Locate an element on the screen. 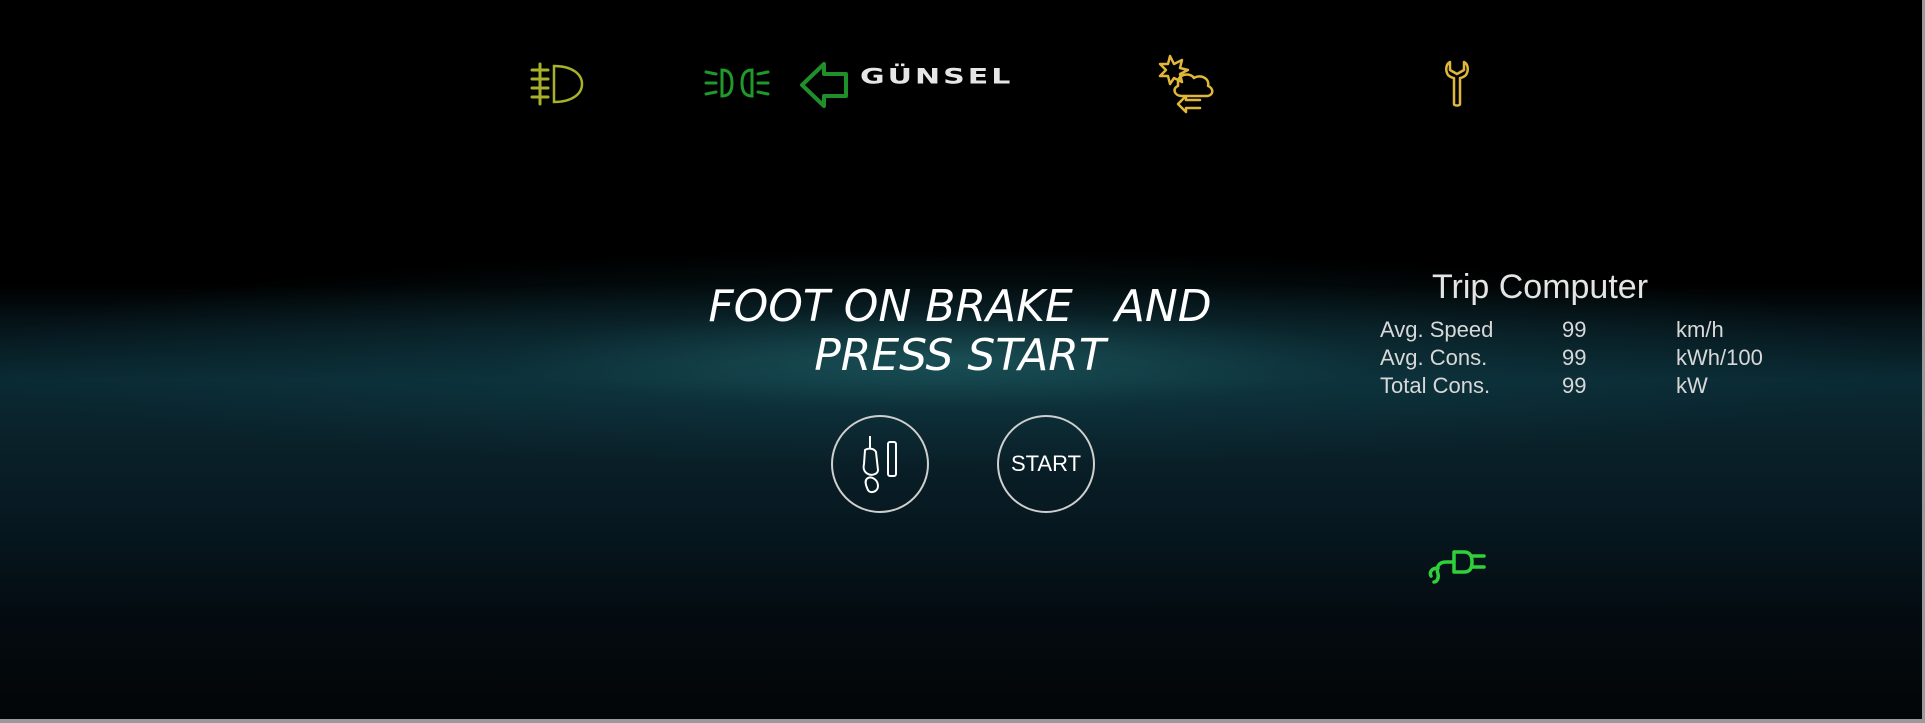 Image resolution: width=1925 pixels, height=723 pixels. trip-row-label: Avg. Speed is located at coordinates (1437, 329).